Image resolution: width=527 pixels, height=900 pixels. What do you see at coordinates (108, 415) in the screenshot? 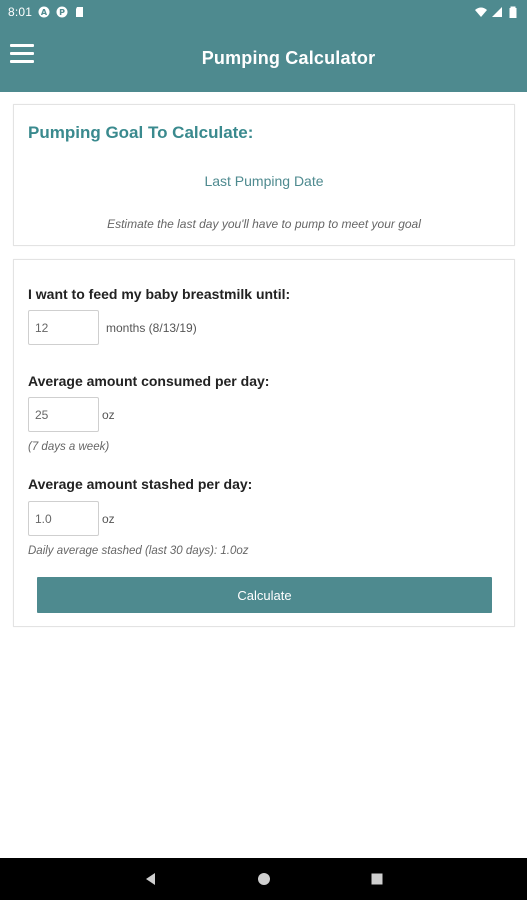
I see `consumed-unit: oz` at bounding box center [108, 415].